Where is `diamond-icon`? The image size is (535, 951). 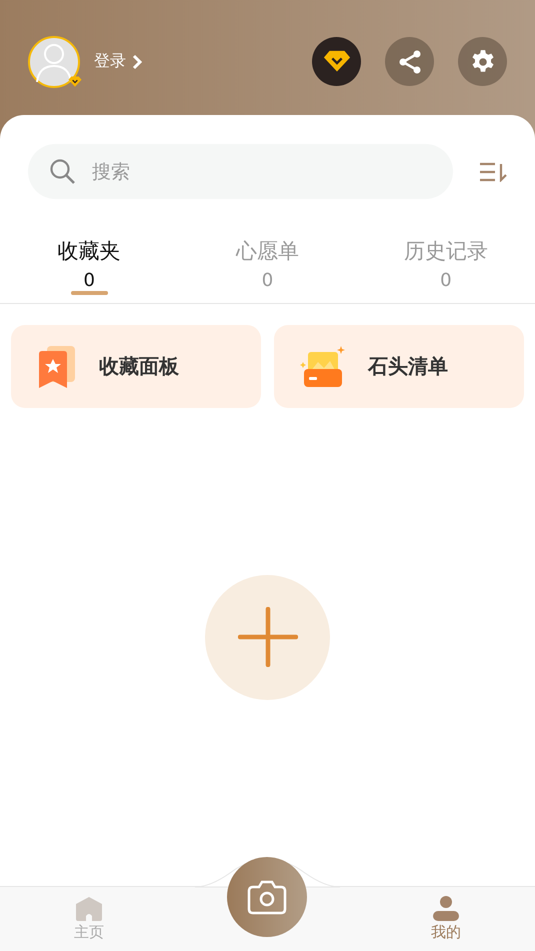 diamond-icon is located at coordinates (336, 61).